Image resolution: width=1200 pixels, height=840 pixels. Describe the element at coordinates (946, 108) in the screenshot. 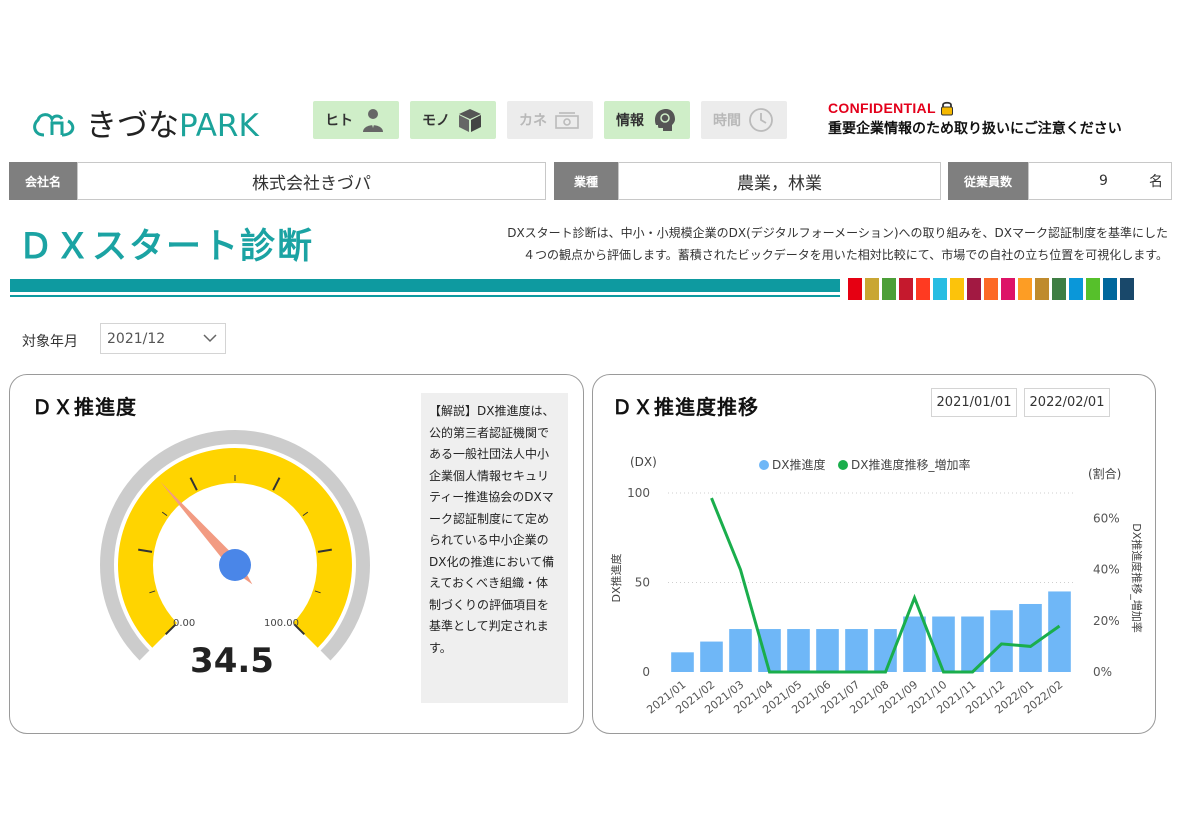

I see `lock-icon` at that location.